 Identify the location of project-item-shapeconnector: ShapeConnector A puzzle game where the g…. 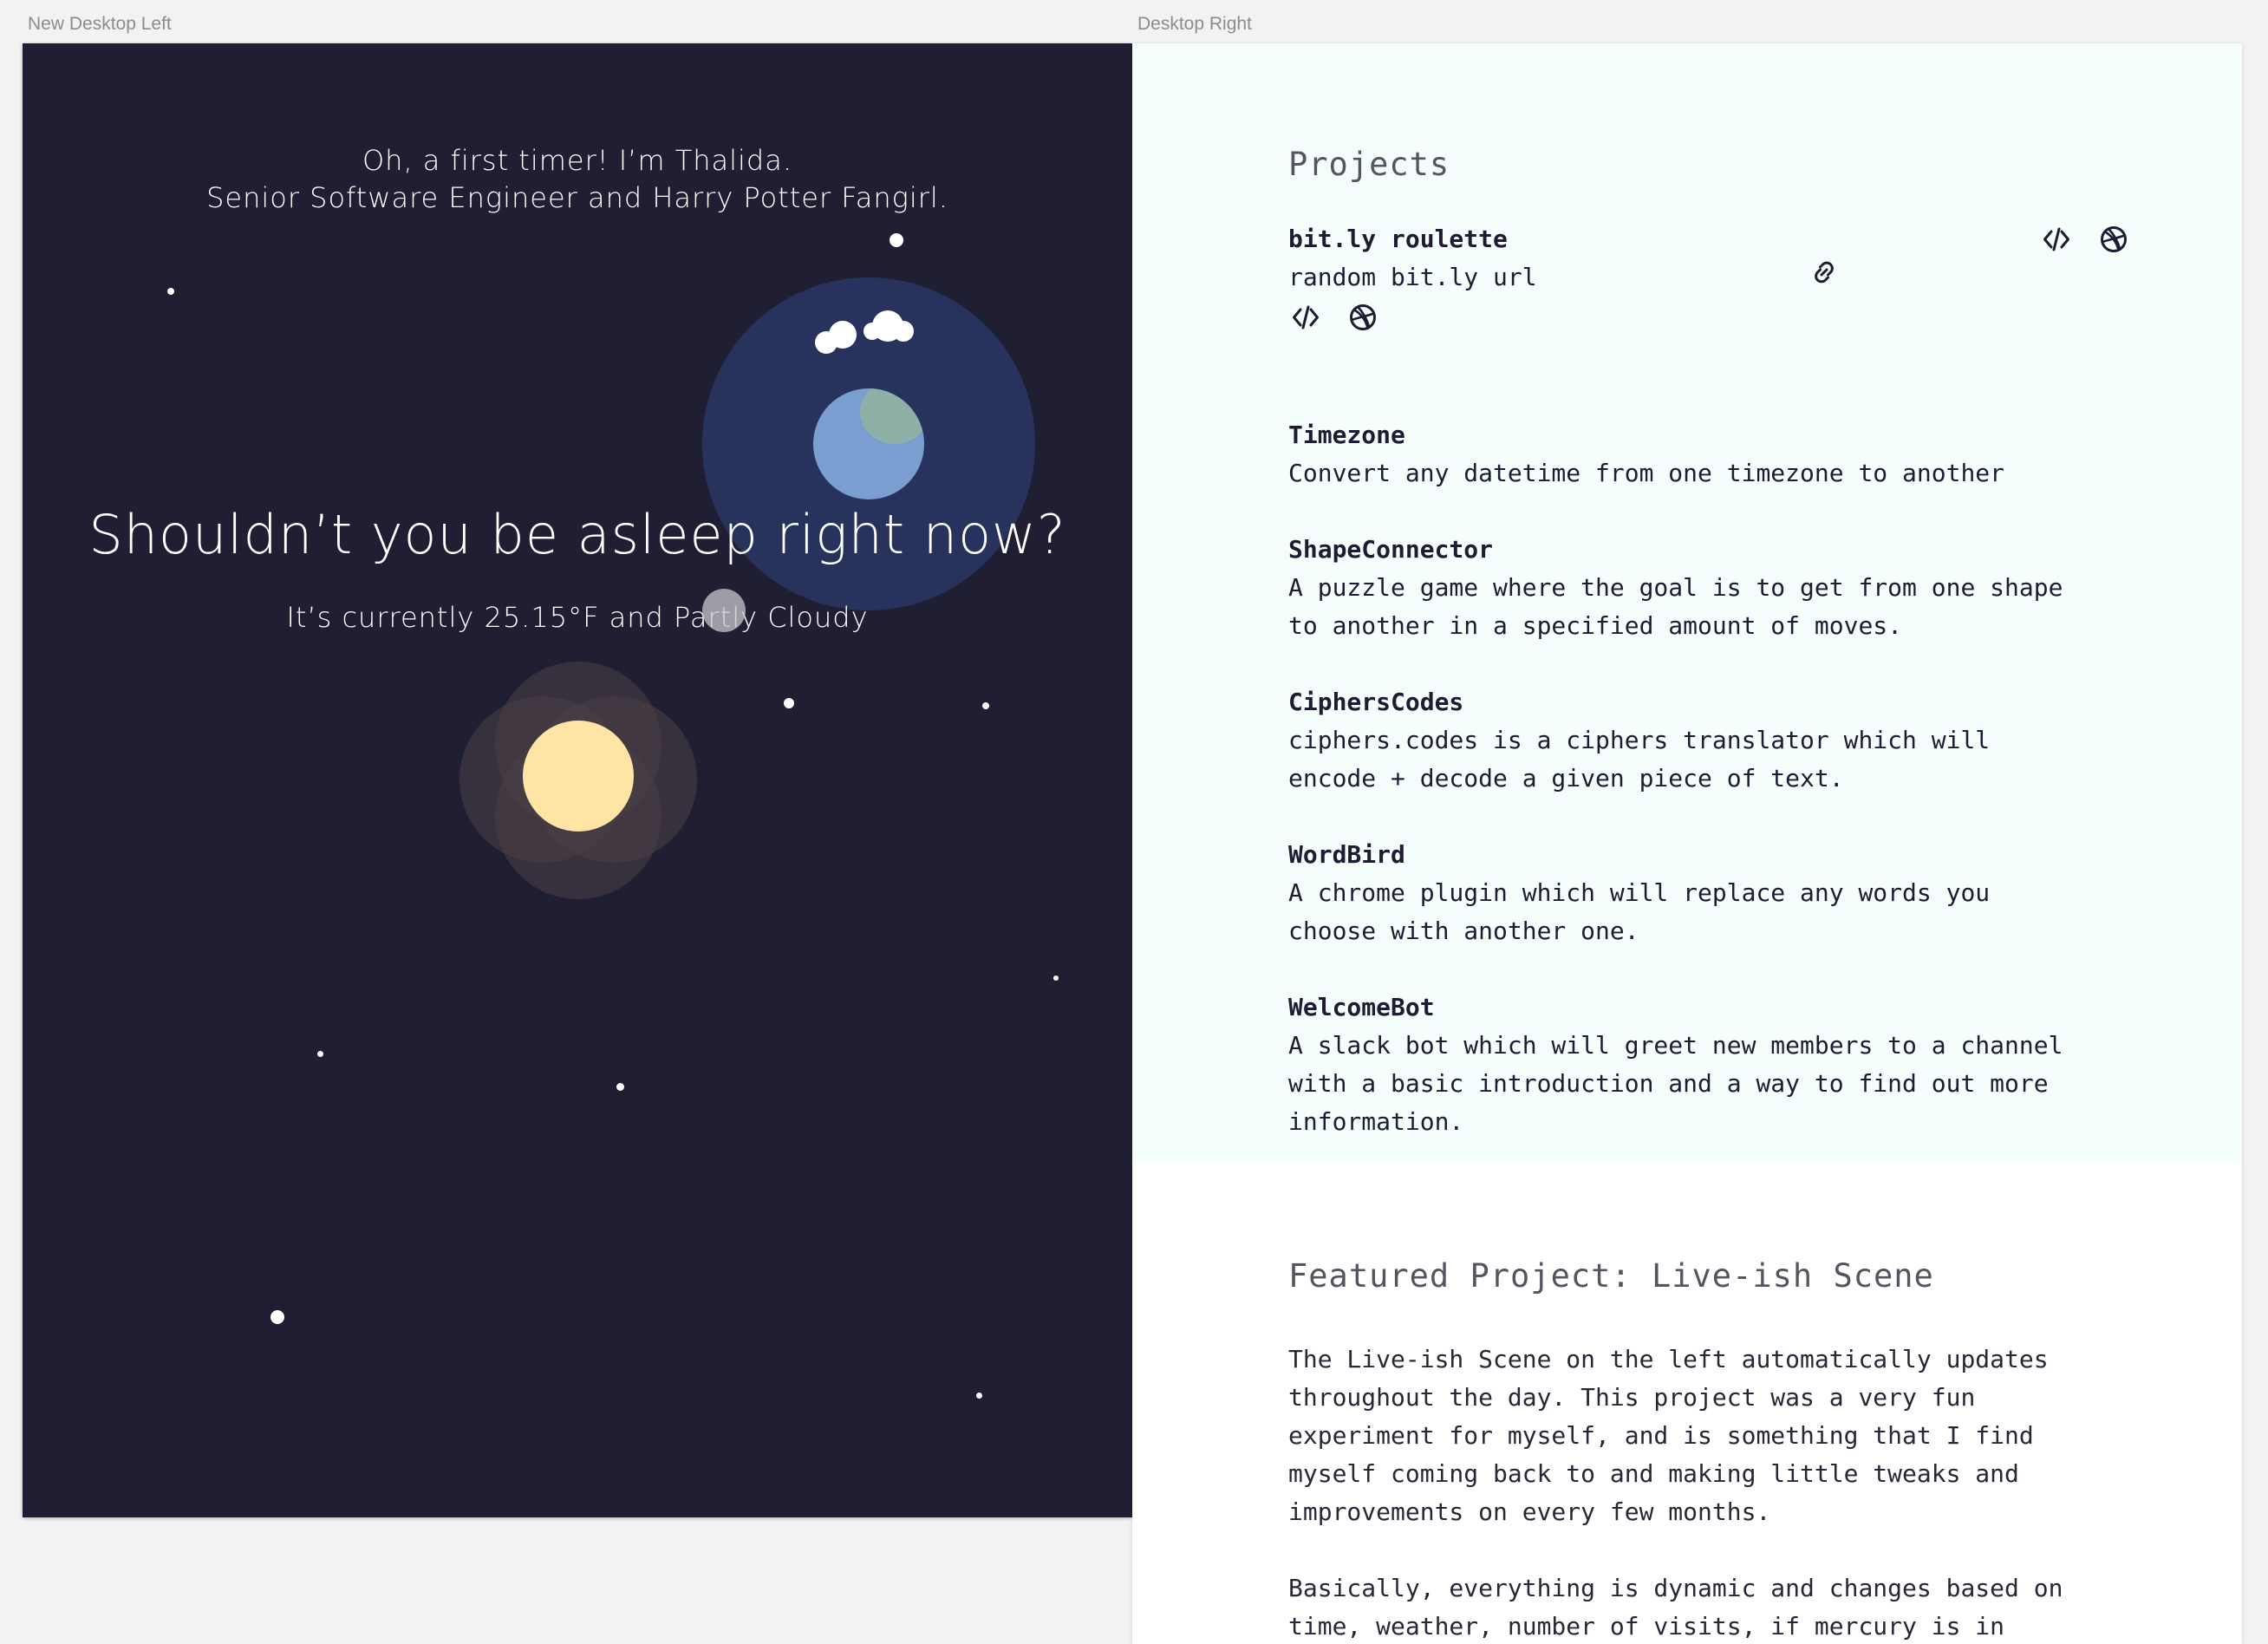
(1695, 588).